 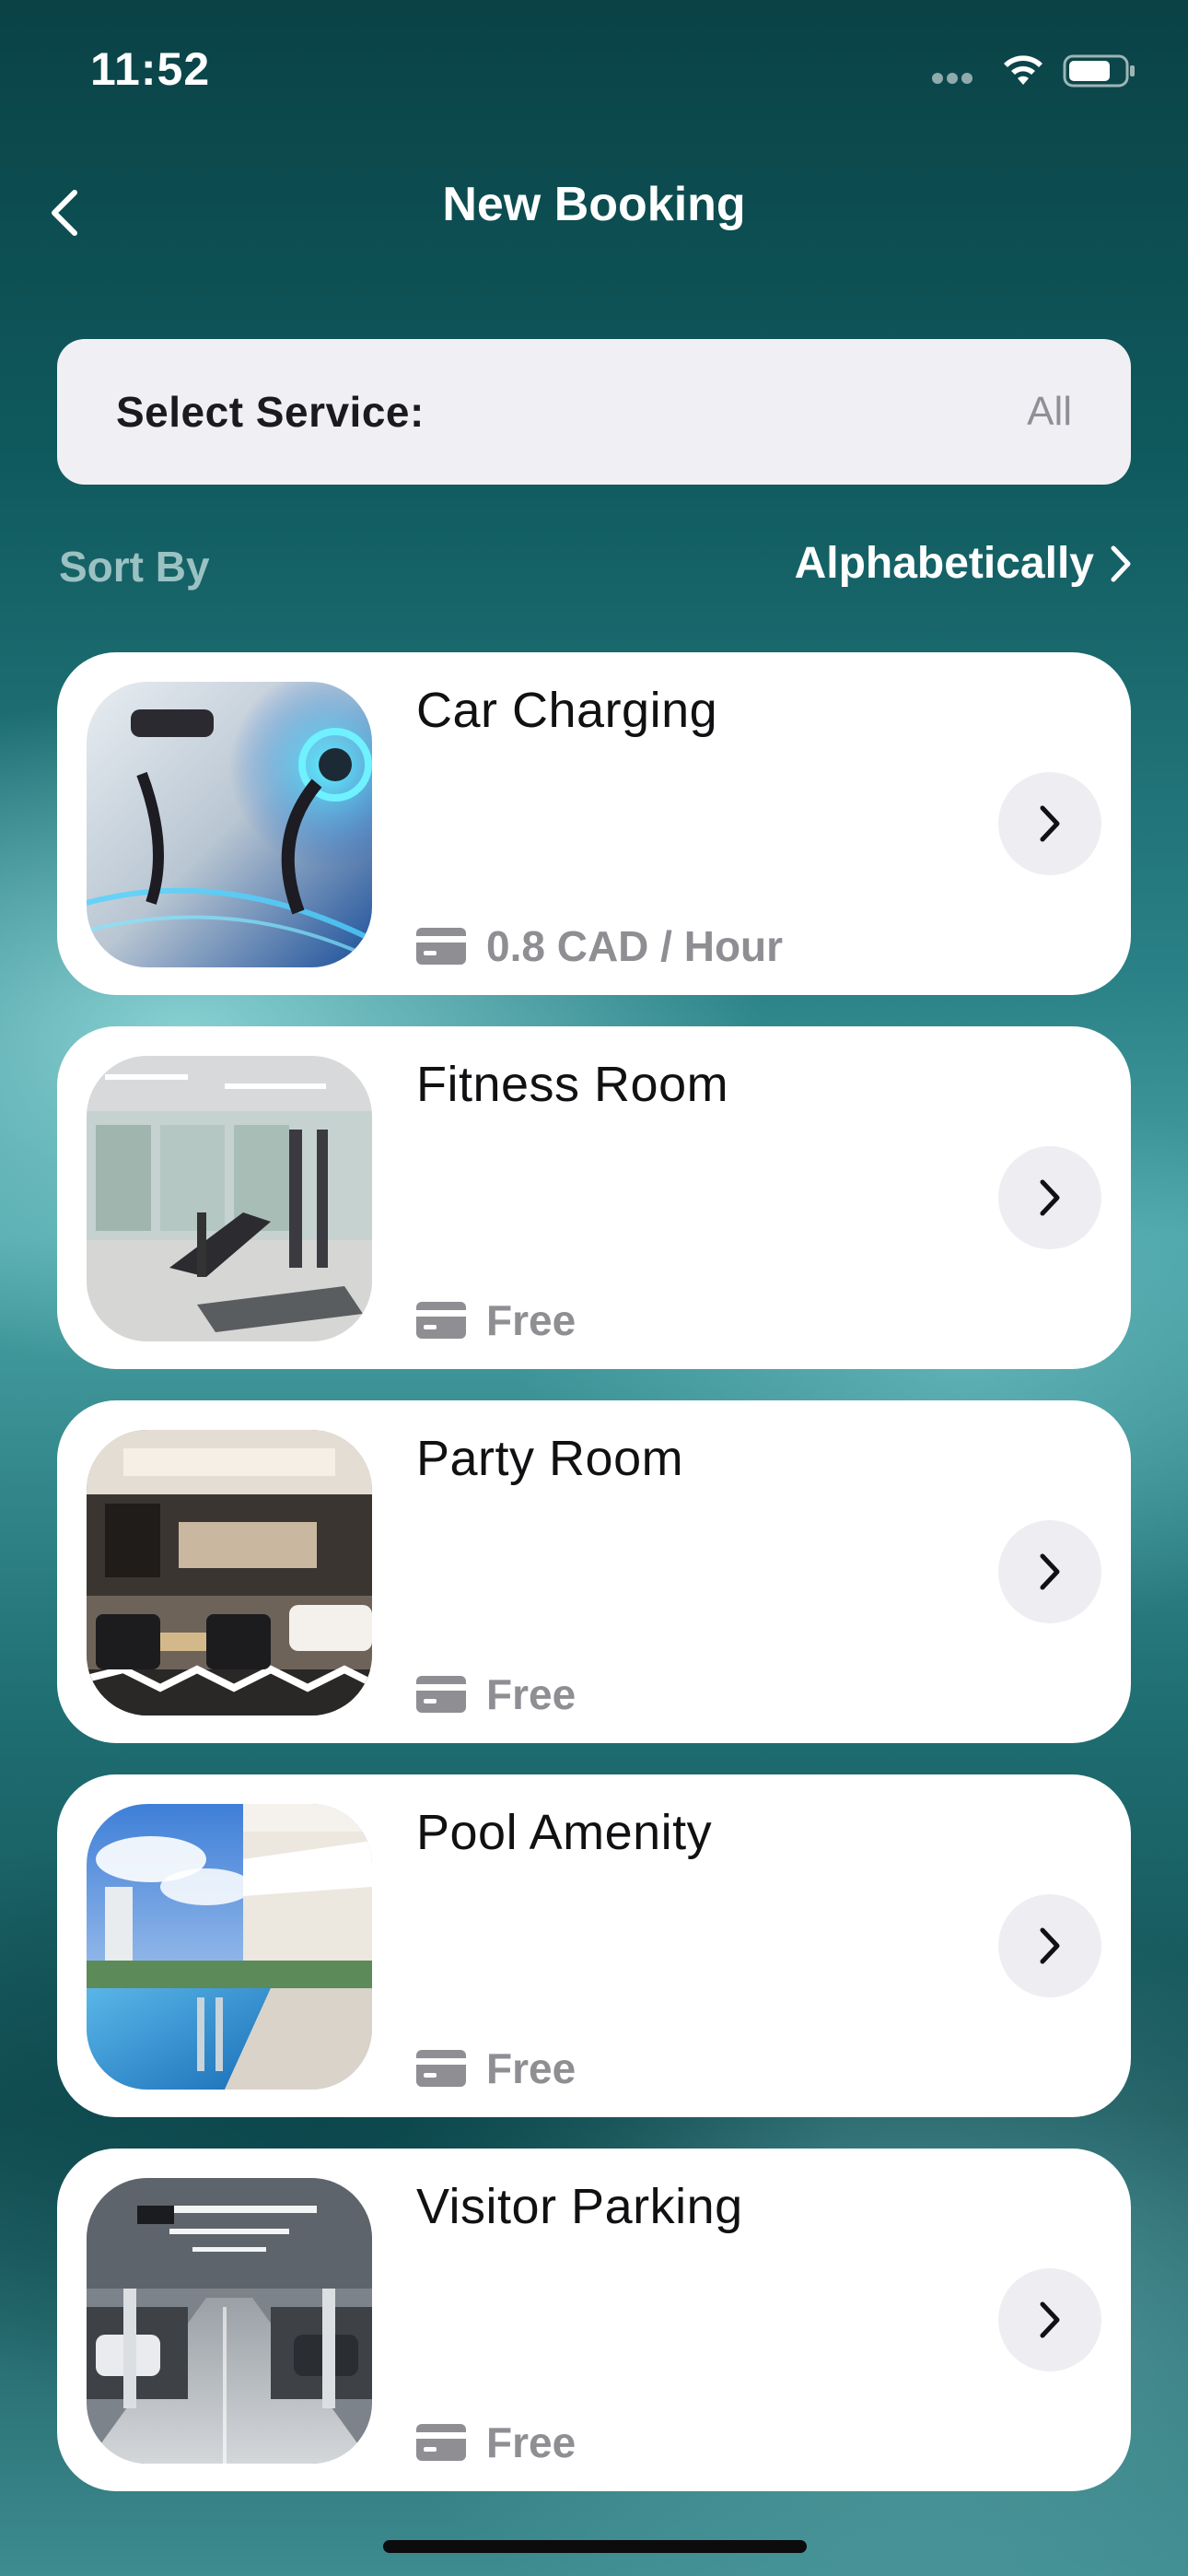 What do you see at coordinates (270, 412) in the screenshot?
I see `service-select-label: Select Service:` at bounding box center [270, 412].